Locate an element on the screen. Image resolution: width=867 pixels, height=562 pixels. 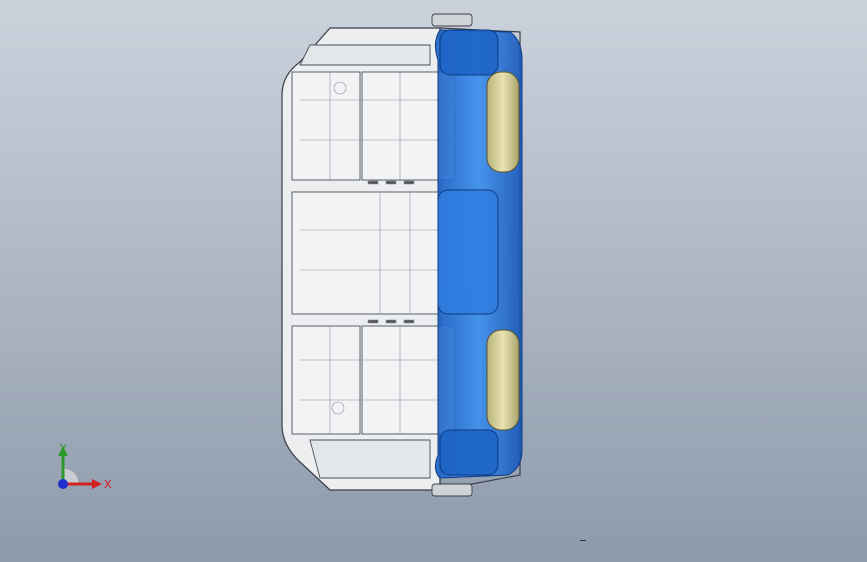
x-axis-arrowhead-icon is located at coordinates (97, 484).